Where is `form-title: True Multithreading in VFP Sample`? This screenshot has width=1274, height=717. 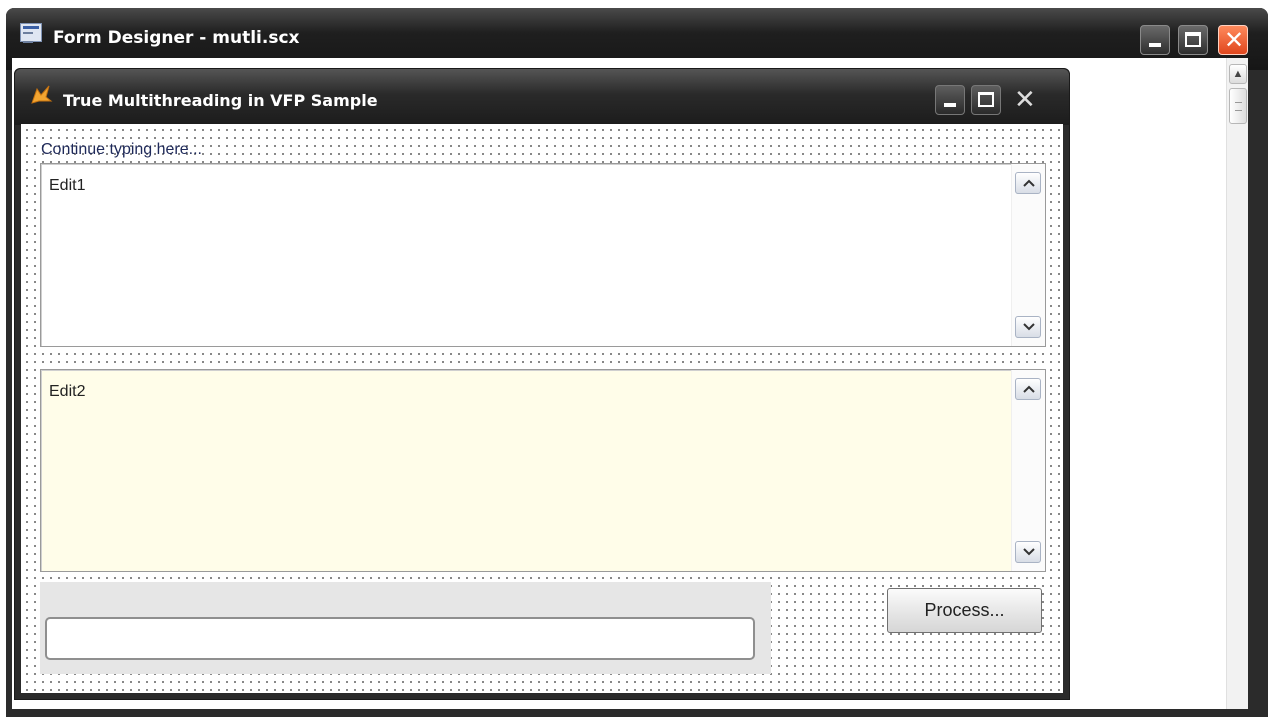 form-title: True Multithreading in VFP Sample is located at coordinates (220, 100).